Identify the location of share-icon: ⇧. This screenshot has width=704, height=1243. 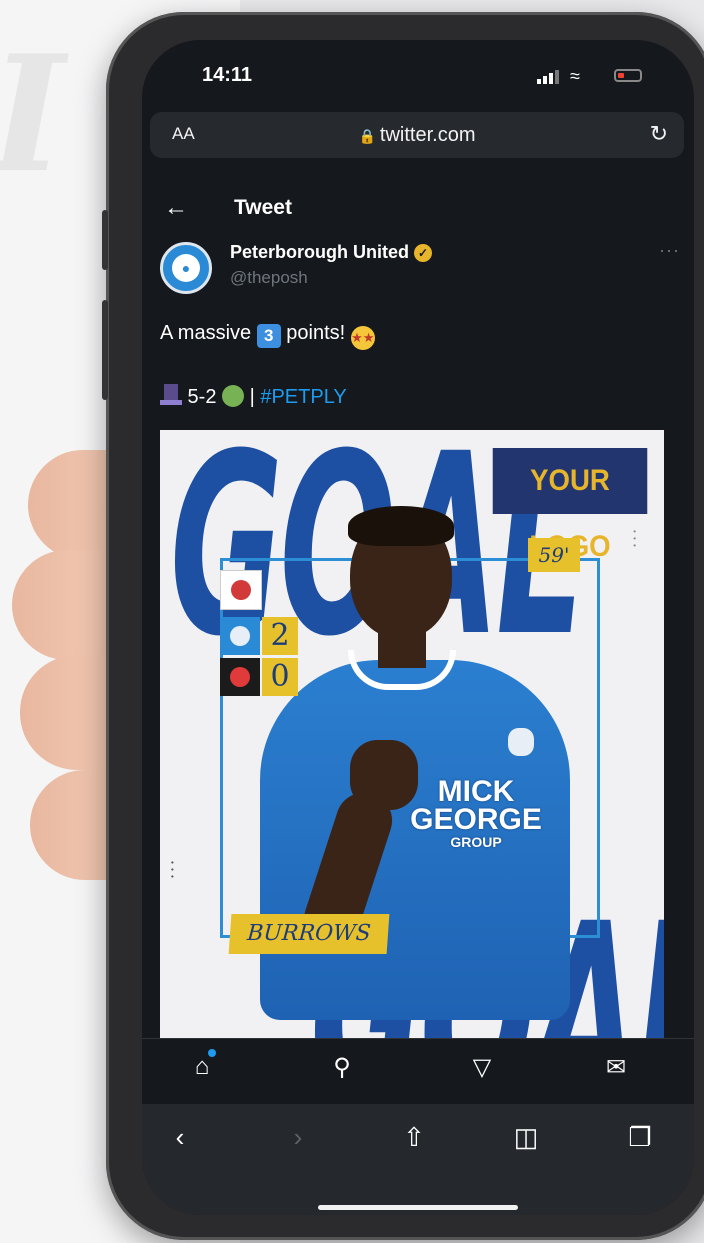
(414, 1142).